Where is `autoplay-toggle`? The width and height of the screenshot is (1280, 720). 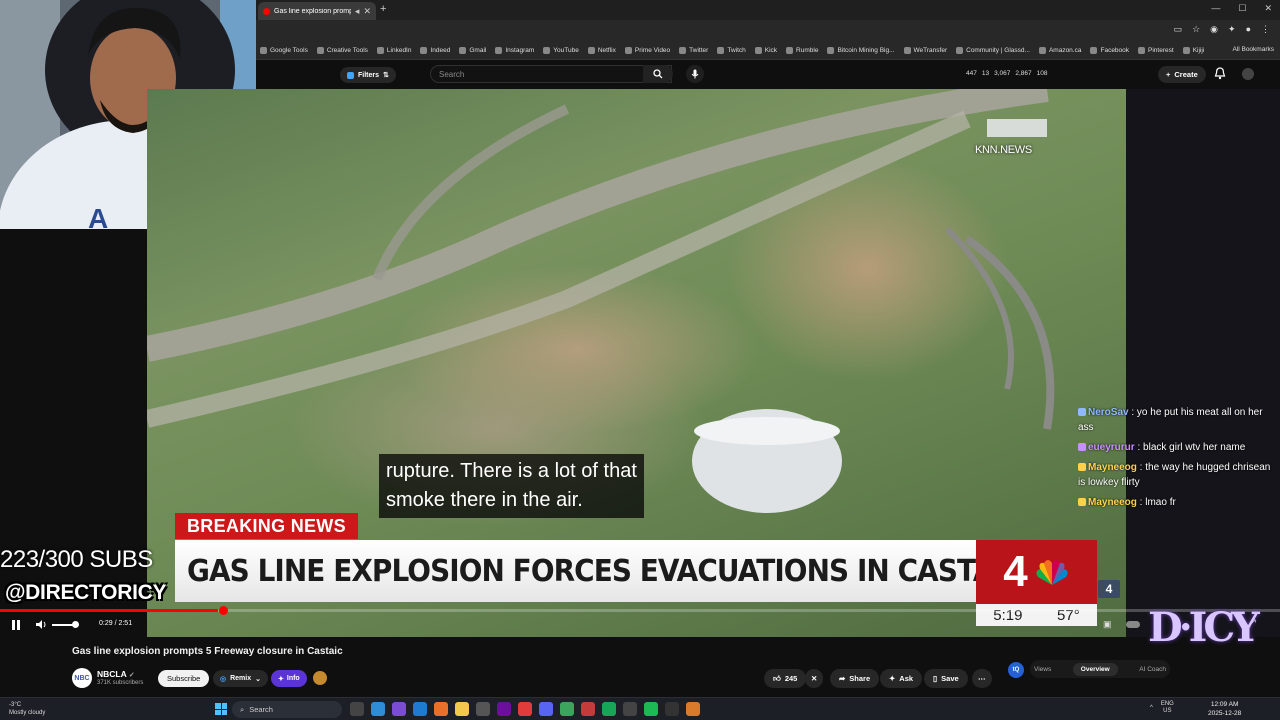 autoplay-toggle is located at coordinates (1133, 624).